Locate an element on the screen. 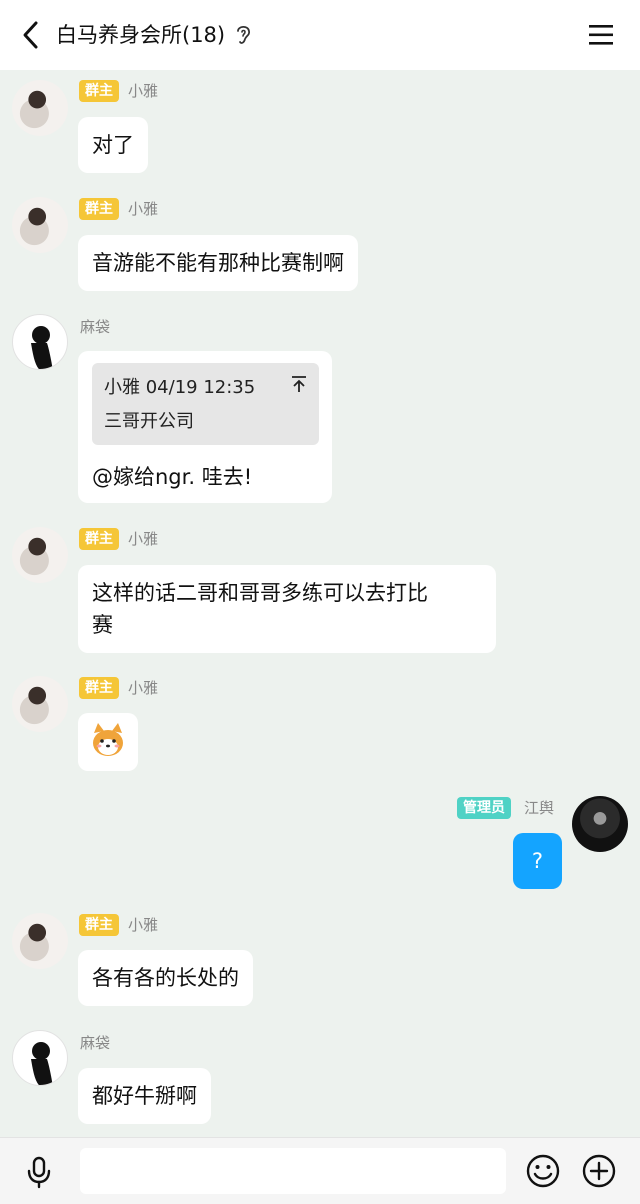  message-bubble is located at coordinates (108, 742).